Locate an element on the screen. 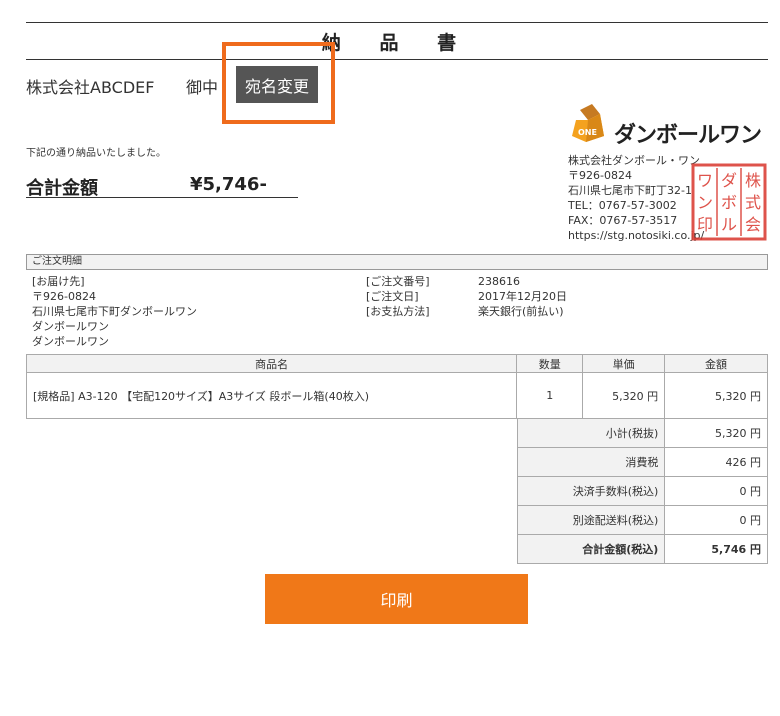  shipping-label: 別途配送料(税込) is located at coordinates (591, 520).